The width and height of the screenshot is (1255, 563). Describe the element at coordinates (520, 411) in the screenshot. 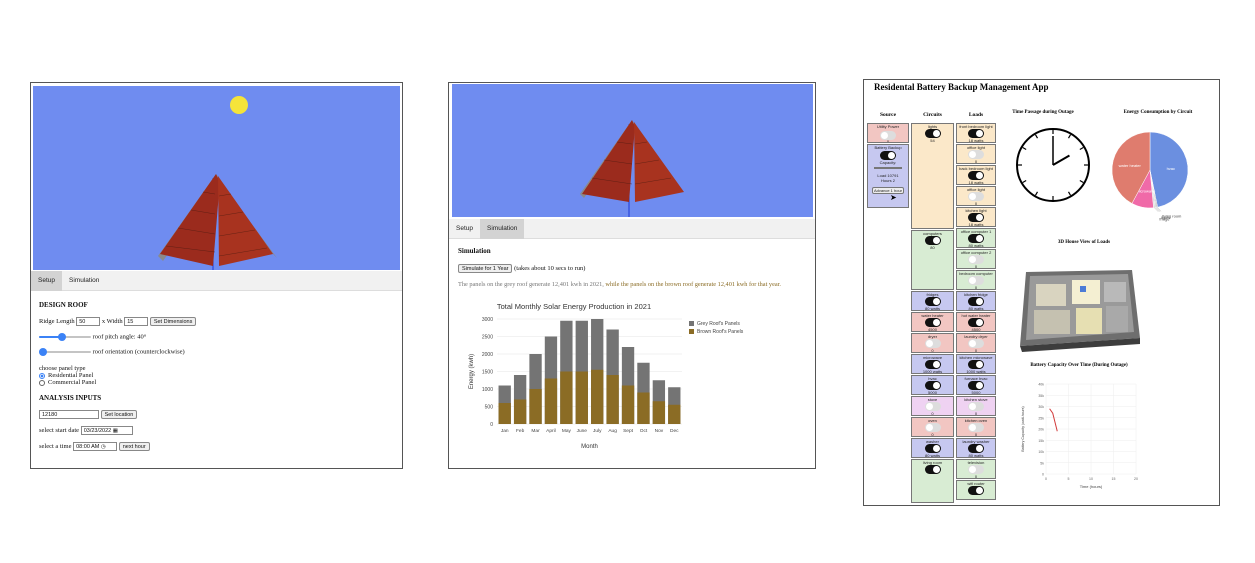

I see `bar-brown-Feb` at that location.